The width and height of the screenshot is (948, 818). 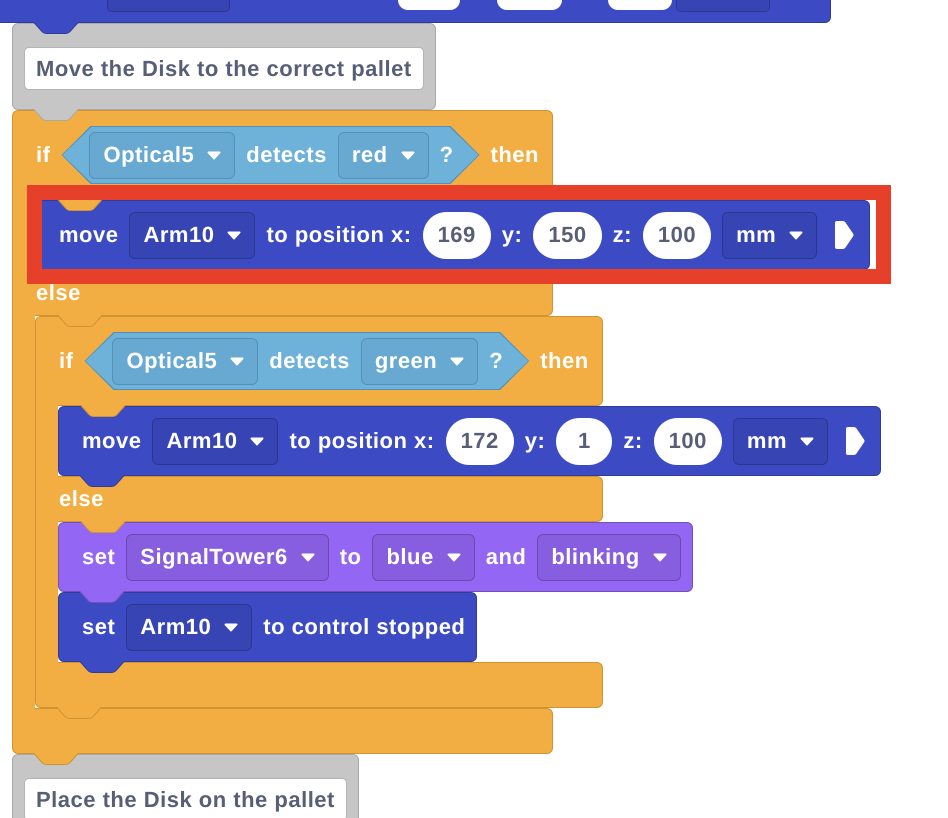 I want to click on comment-field: Move the Disk to the correct pallet, so click(x=224, y=68).